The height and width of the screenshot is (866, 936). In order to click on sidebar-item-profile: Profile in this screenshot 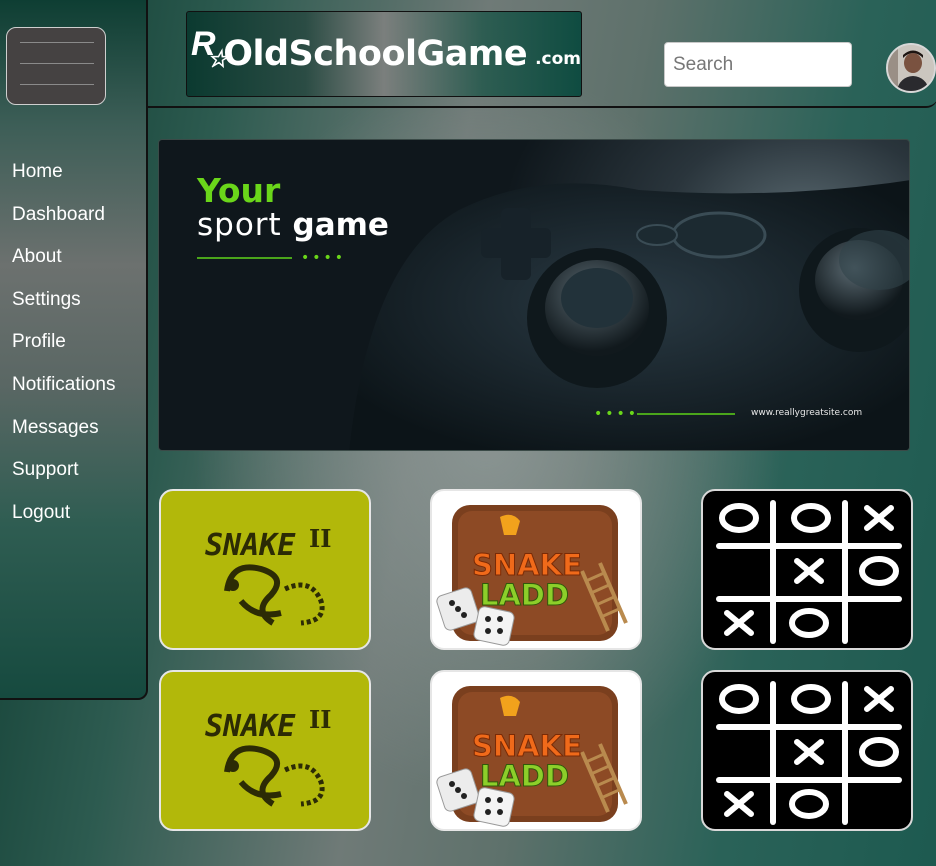, I will do `click(64, 349)`.